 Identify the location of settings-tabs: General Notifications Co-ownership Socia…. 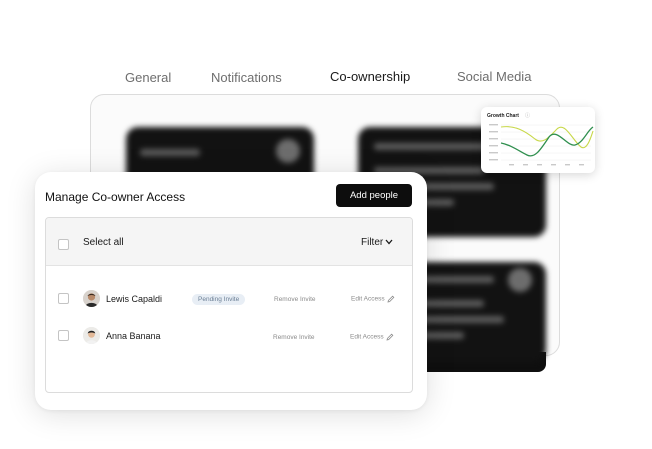
(326, 79).